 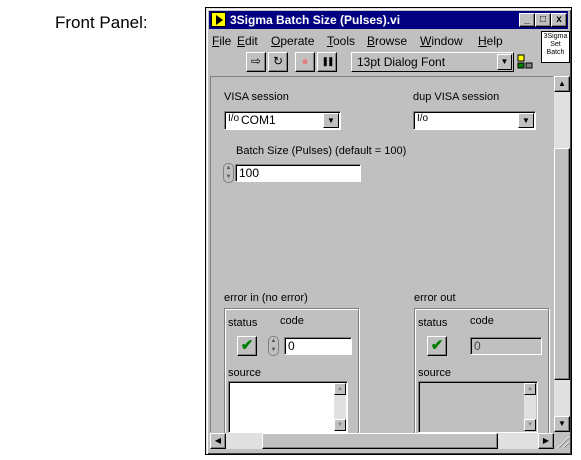 I want to click on scroll-left-arrow-icon: ◀, so click(x=218, y=441).